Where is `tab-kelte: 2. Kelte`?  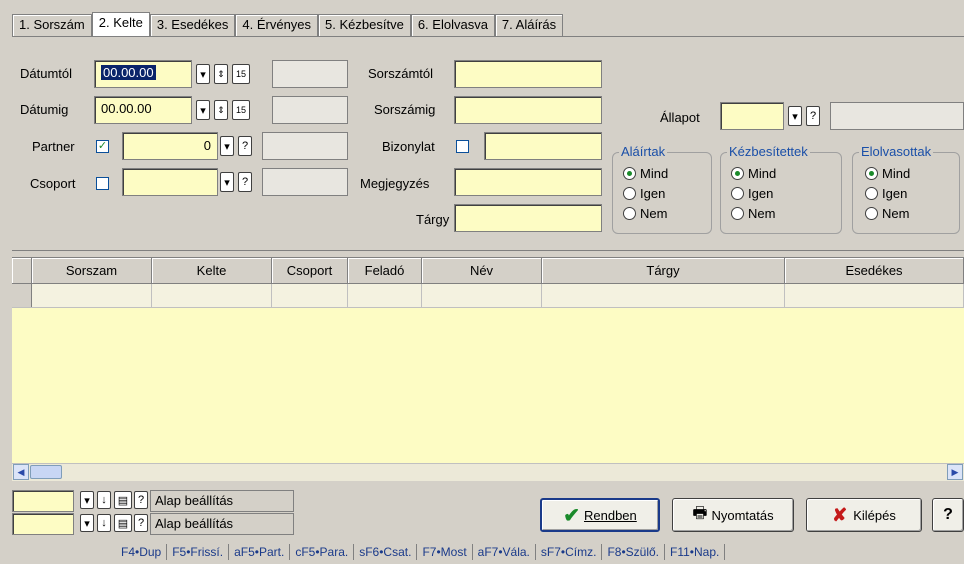
tab-kelte: 2. Kelte is located at coordinates (120, 24).